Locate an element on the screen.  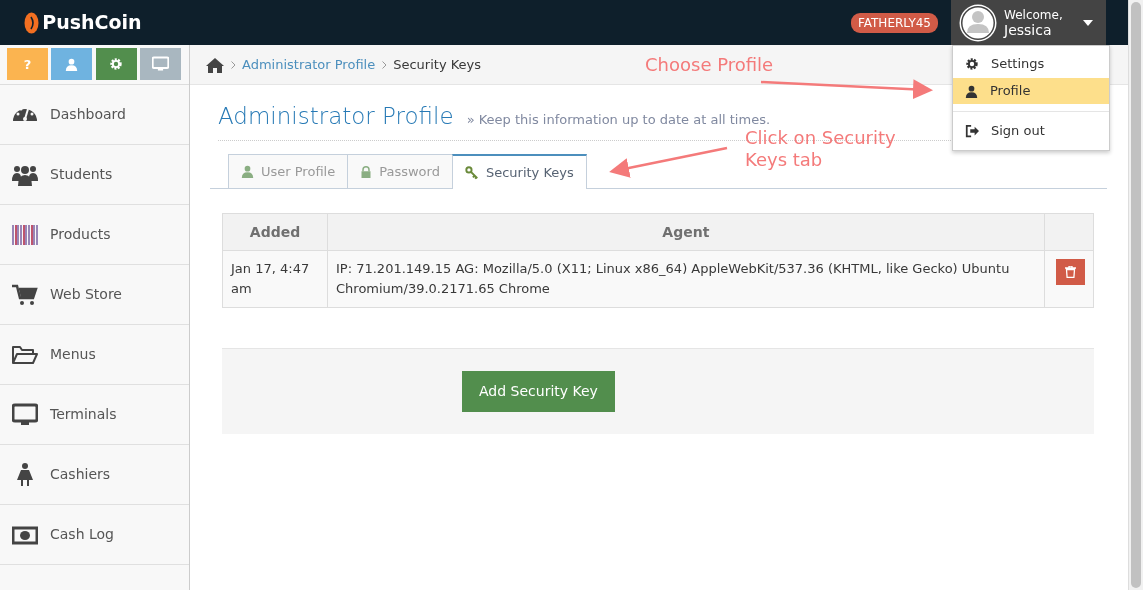
sidebar-item: Terminals is located at coordinates (94, 415).